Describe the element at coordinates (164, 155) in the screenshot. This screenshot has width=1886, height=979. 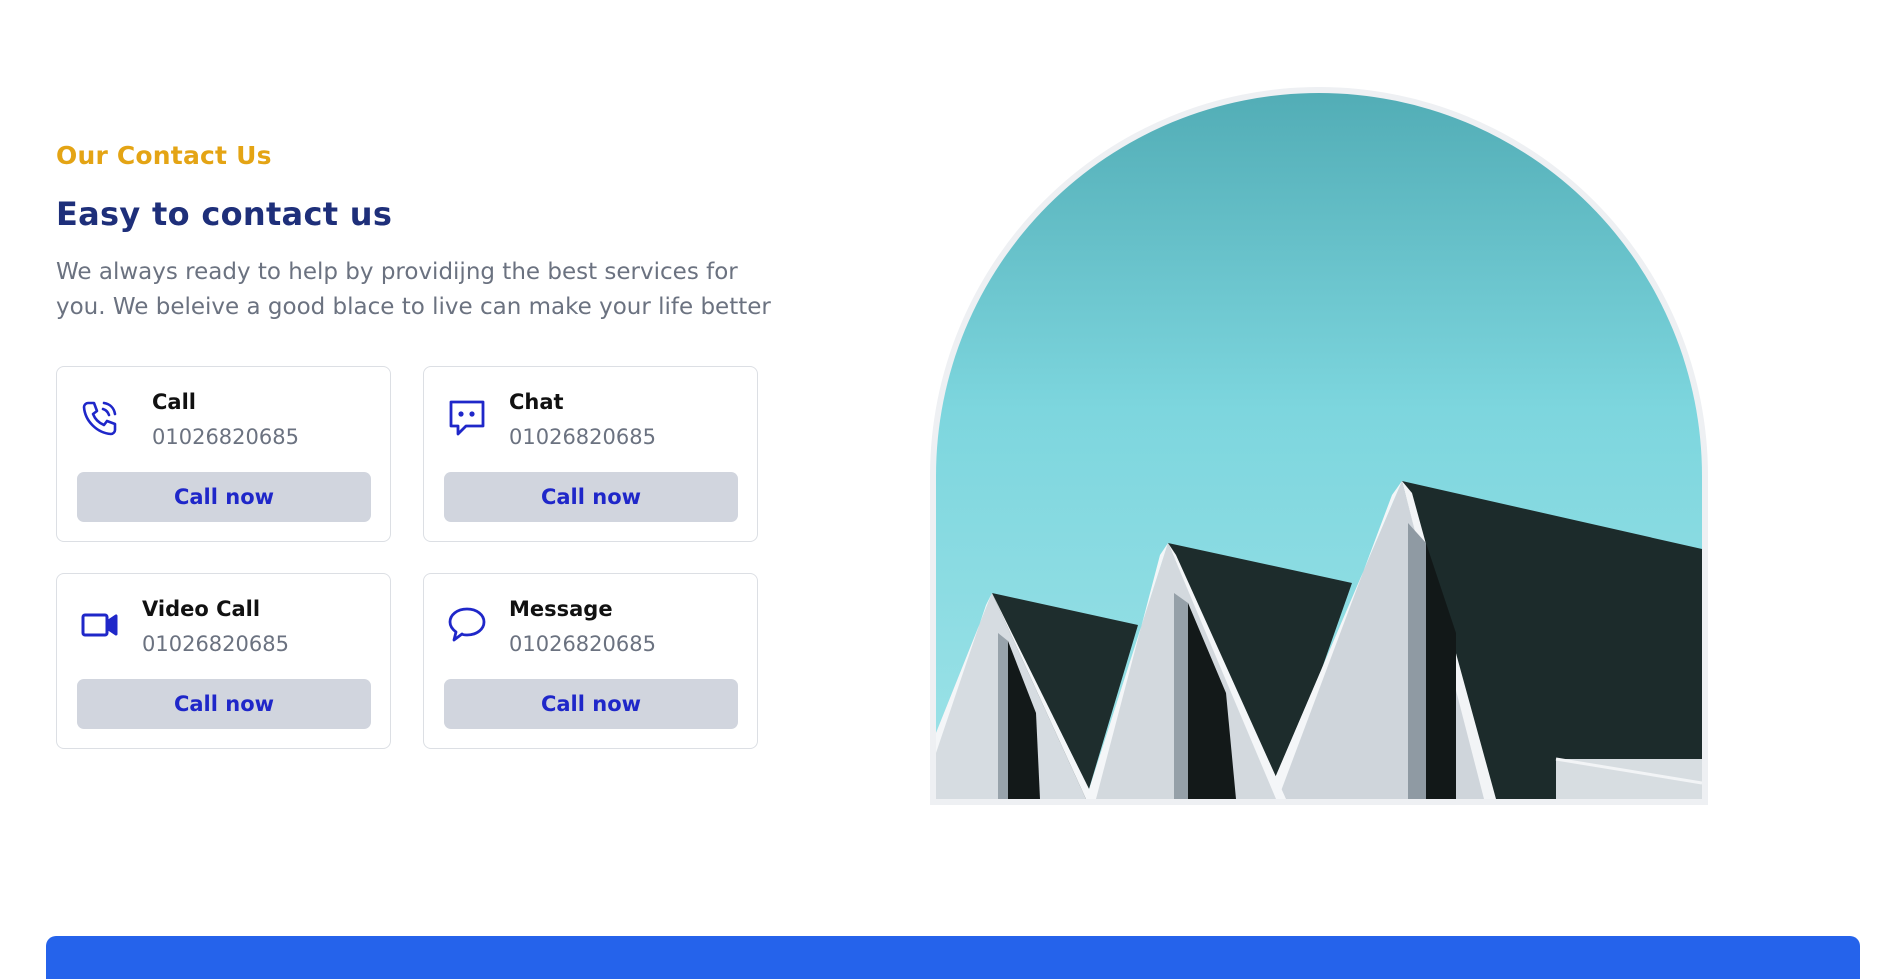
I see `section-eyebrow: Our Contact Us` at that location.